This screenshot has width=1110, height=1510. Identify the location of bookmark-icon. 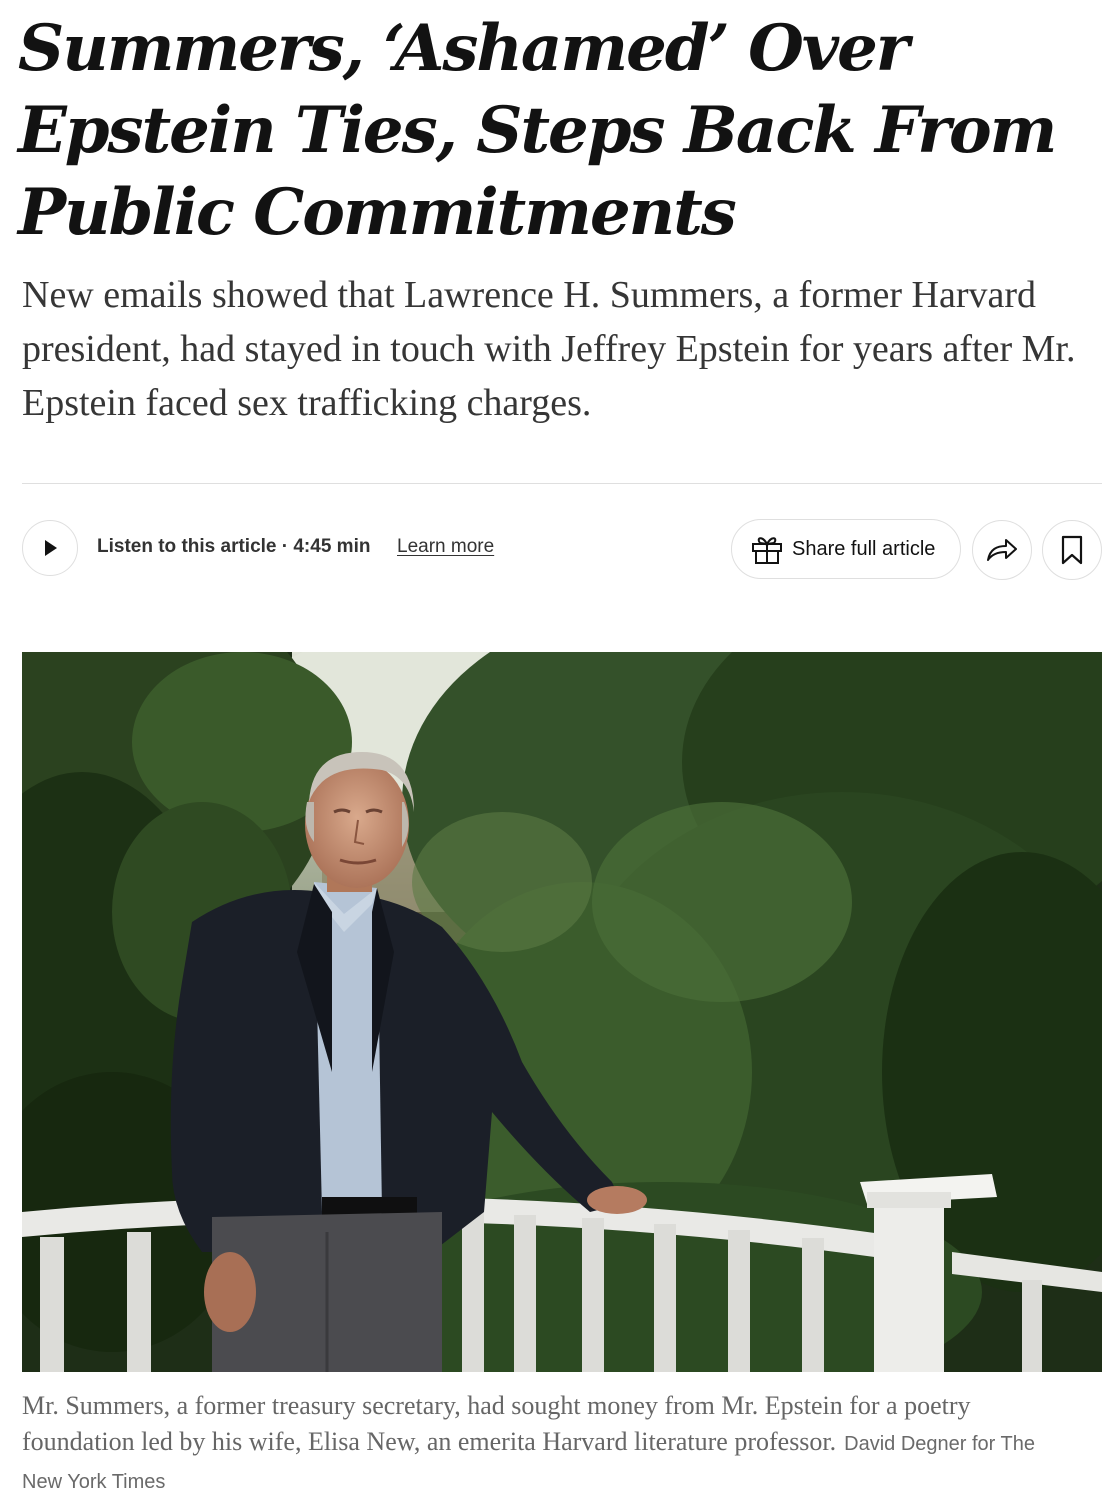
(1072, 550).